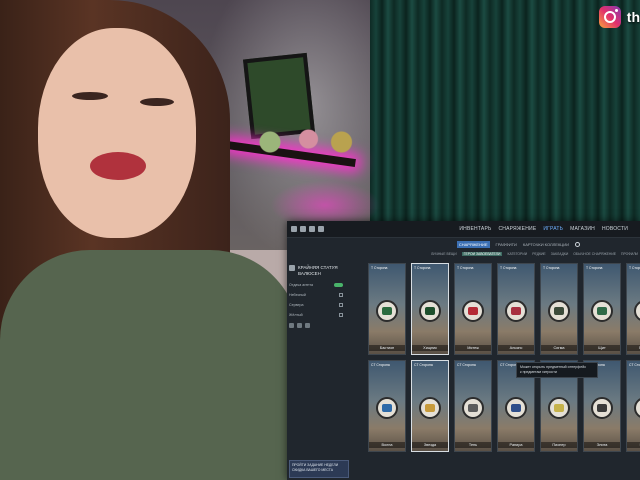 This screenshot has height=480, width=640. Describe the element at coordinates (473, 348) in the screenshot. I see `card-name: Мятеж` at that location.